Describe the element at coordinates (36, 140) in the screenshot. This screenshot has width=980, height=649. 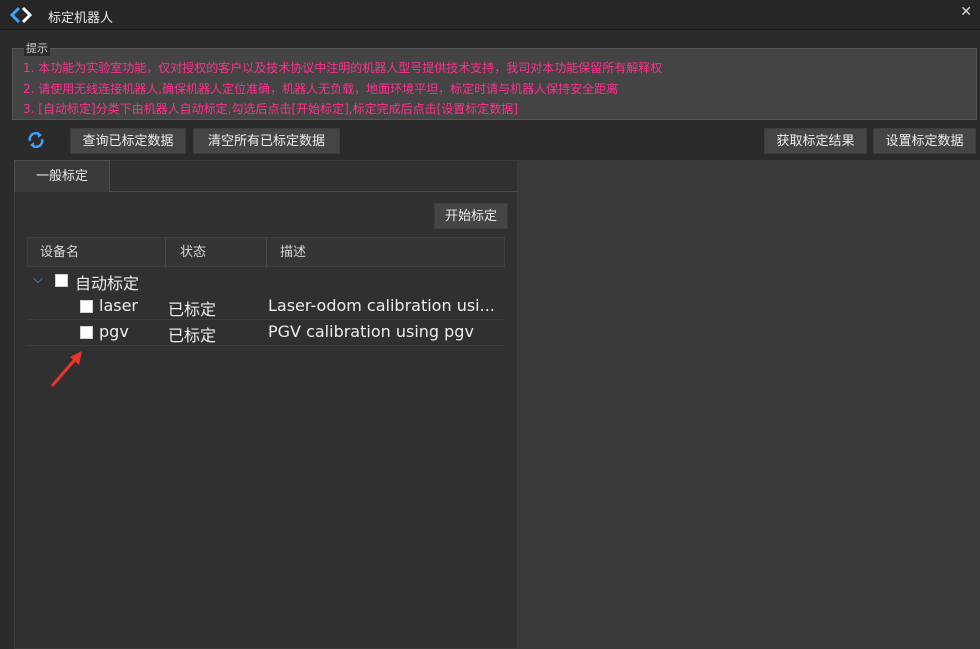
I see `refresh-icon` at that location.